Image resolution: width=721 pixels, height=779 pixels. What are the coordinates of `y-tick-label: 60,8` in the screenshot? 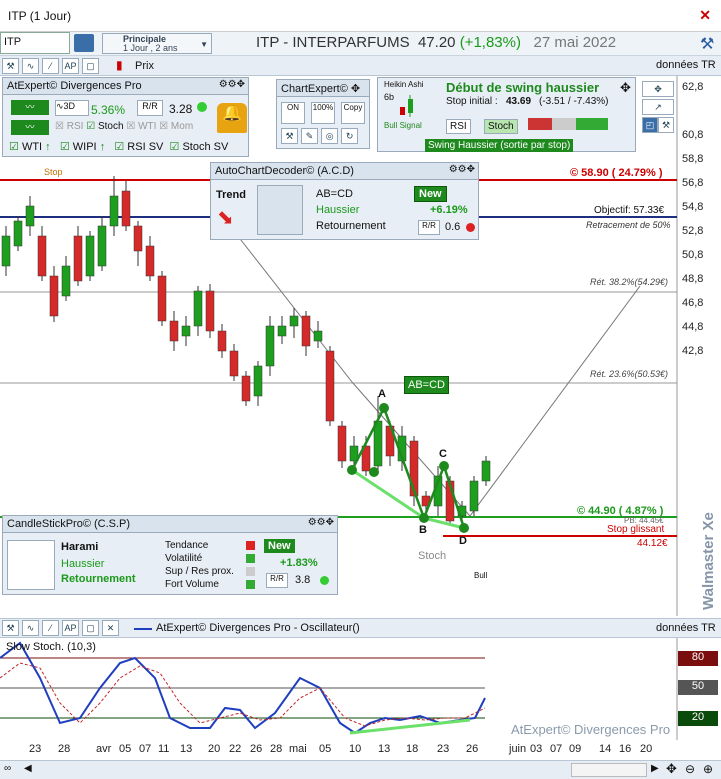 It's located at (693, 135).